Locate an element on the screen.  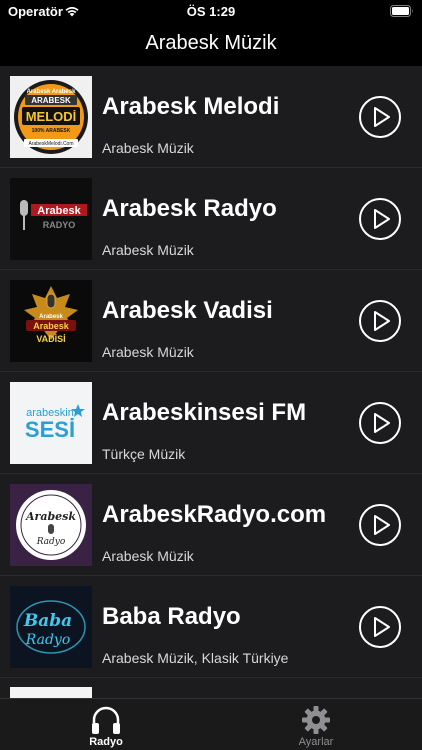
page-title: Arabesk Müzik is located at coordinates (211, 43).